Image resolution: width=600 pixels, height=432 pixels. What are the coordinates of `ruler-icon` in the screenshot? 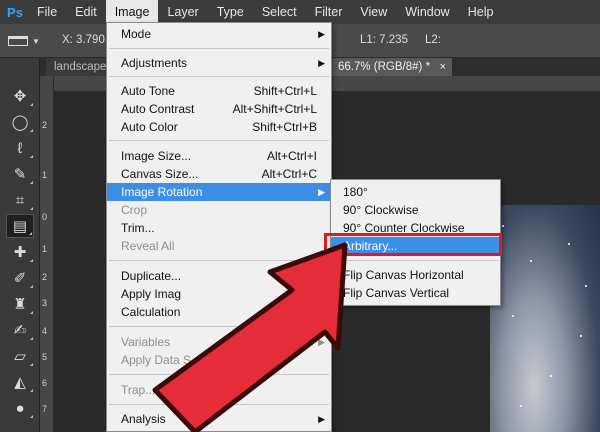 It's located at (18, 41).